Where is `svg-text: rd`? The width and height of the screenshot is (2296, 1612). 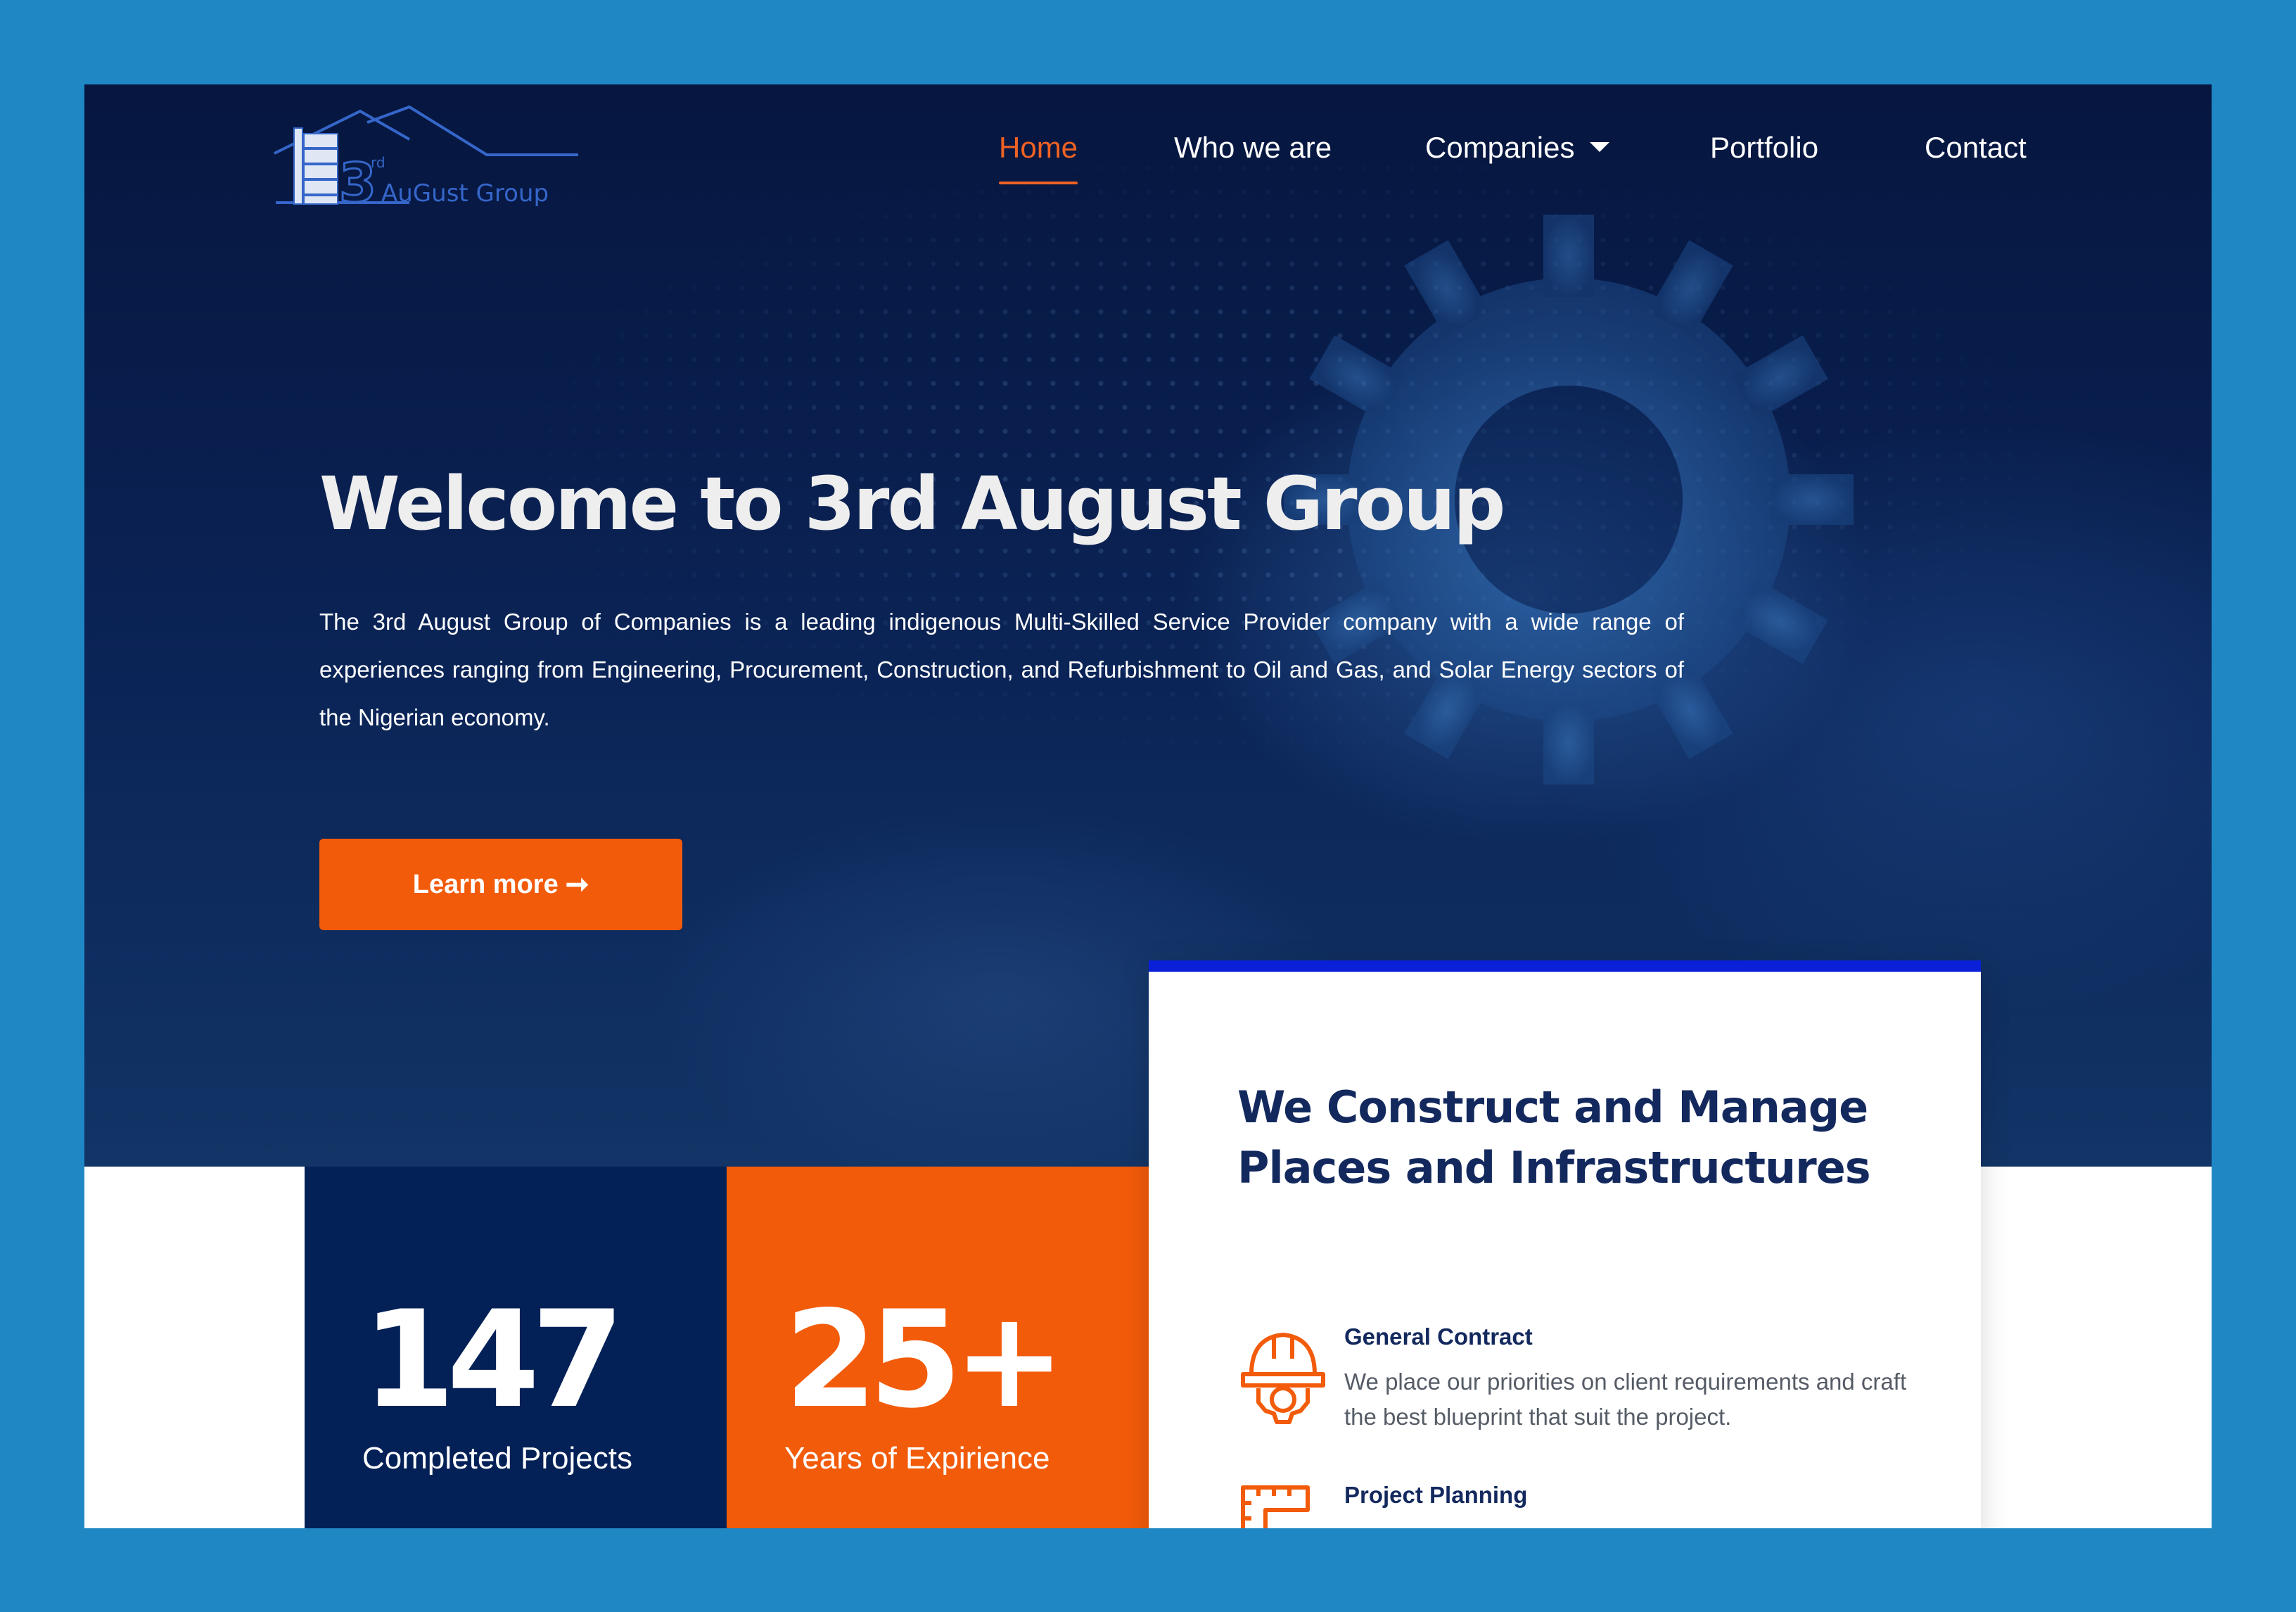
svg-text: rd is located at coordinates (378, 162).